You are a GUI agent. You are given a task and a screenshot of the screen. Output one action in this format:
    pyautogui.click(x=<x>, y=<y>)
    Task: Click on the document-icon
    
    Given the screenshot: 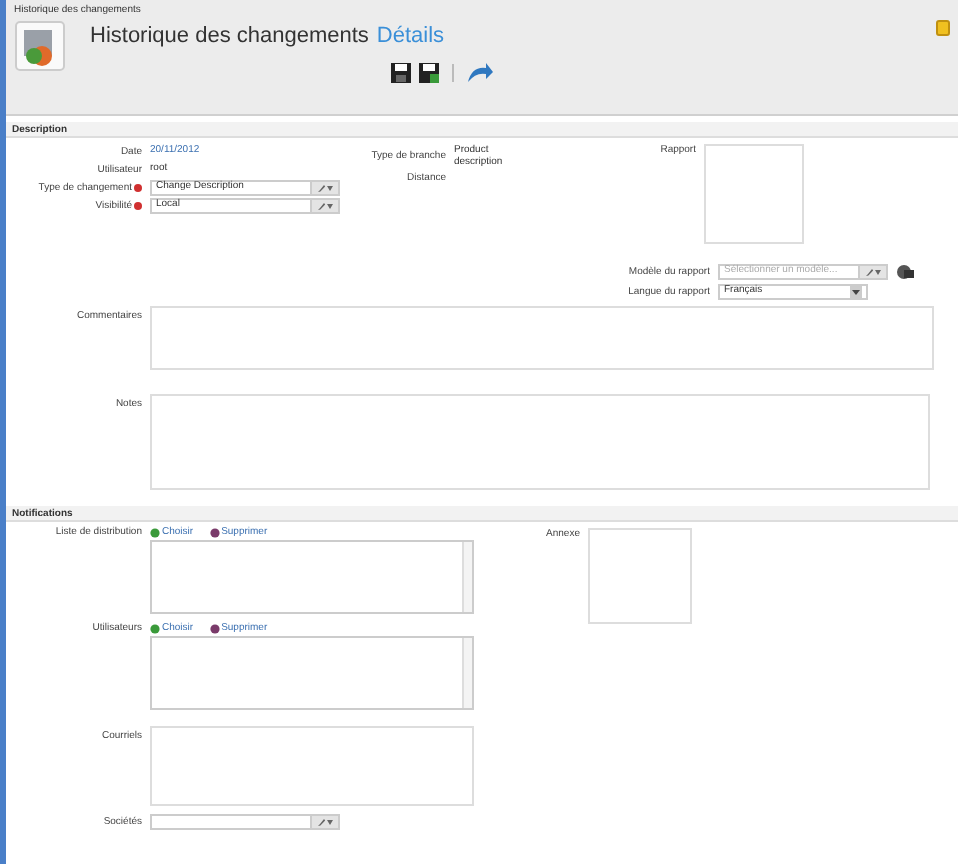 What is the action you would take?
    pyautogui.click(x=40, y=45)
    